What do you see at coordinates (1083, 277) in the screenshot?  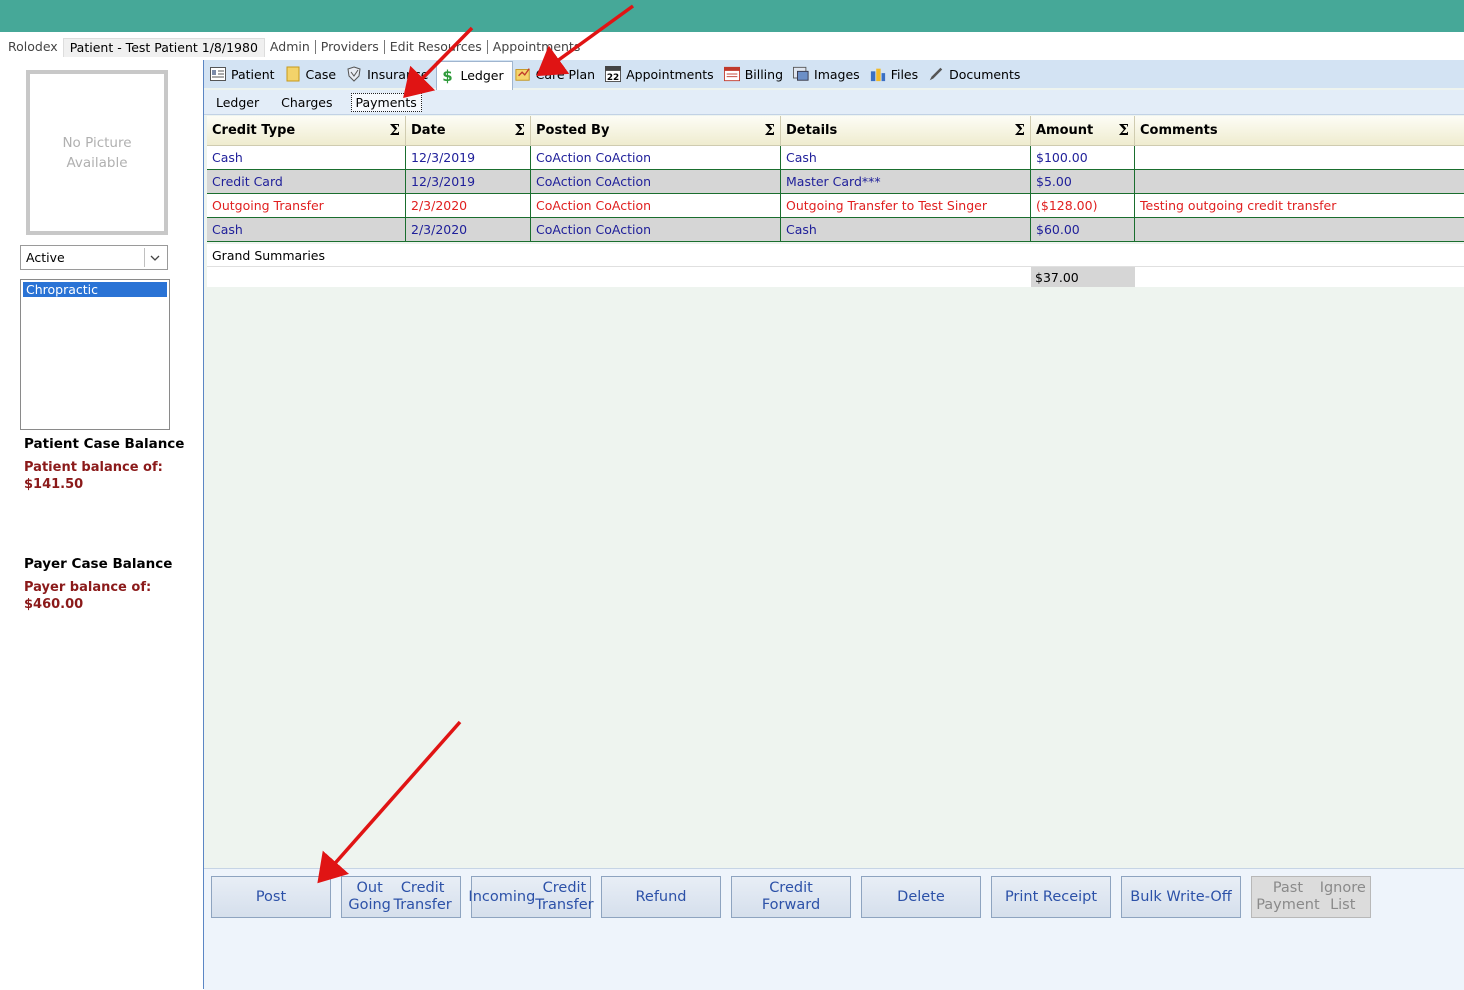 I see `grand-total-amount: $37.00` at bounding box center [1083, 277].